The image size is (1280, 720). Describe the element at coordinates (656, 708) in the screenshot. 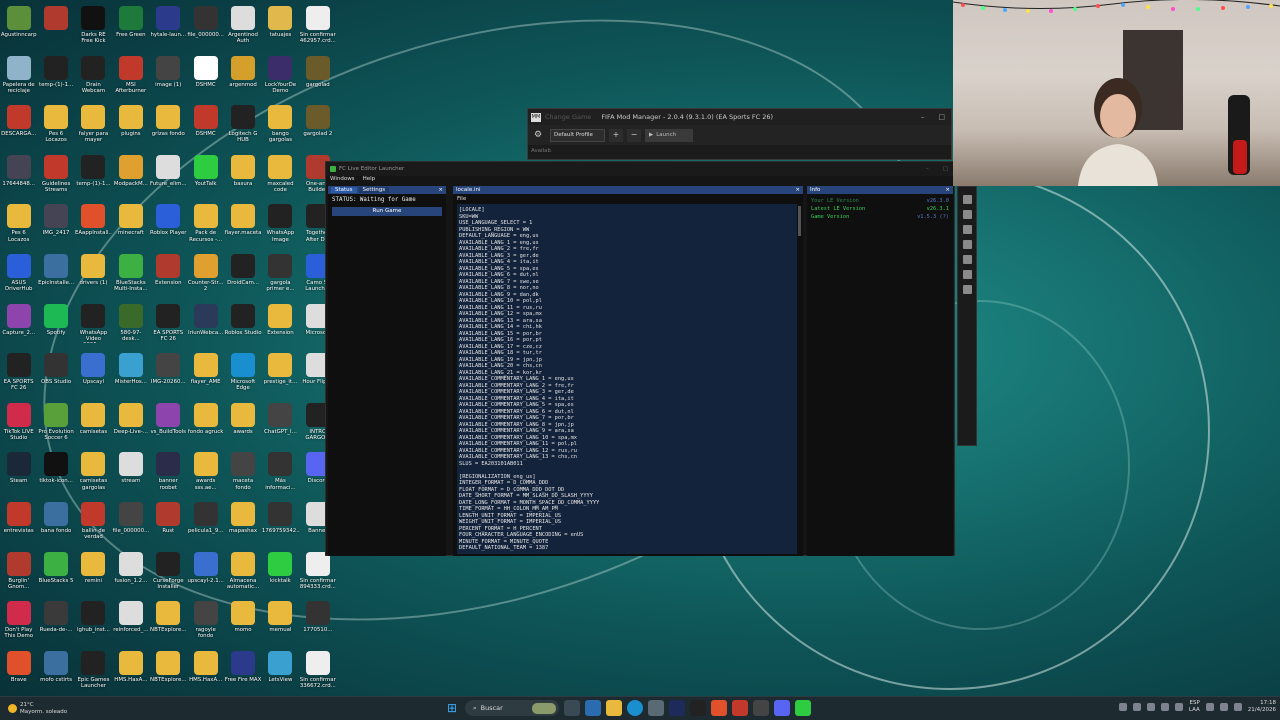

I see `calculator-icon` at that location.